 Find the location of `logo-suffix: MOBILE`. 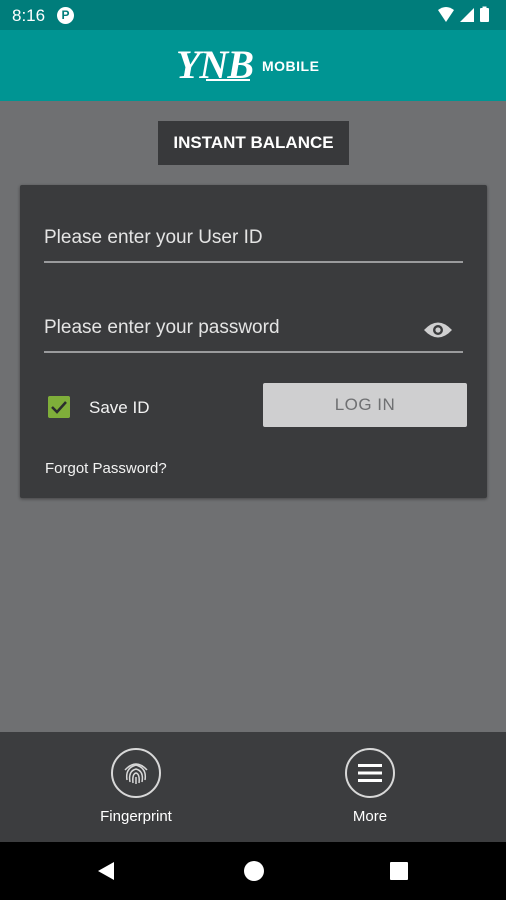

logo-suffix: MOBILE is located at coordinates (291, 66).